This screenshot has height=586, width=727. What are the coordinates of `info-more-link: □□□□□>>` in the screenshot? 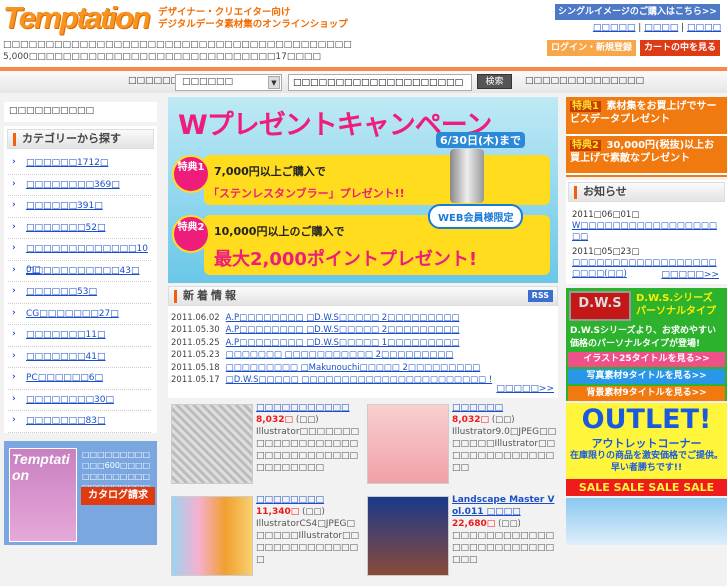 It's located at (690, 275).